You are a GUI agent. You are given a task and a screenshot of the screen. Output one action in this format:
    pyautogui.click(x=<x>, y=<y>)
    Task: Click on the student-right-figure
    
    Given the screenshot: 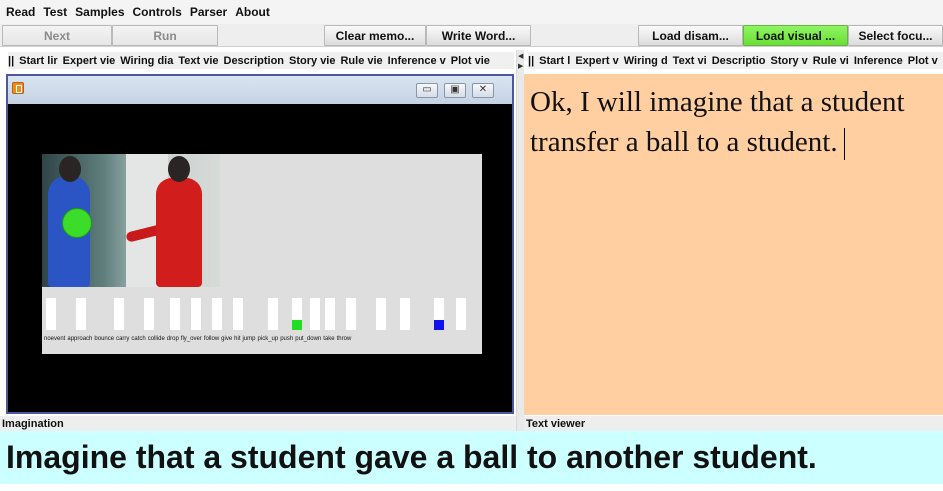 What is the action you would take?
    pyautogui.click(x=179, y=232)
    